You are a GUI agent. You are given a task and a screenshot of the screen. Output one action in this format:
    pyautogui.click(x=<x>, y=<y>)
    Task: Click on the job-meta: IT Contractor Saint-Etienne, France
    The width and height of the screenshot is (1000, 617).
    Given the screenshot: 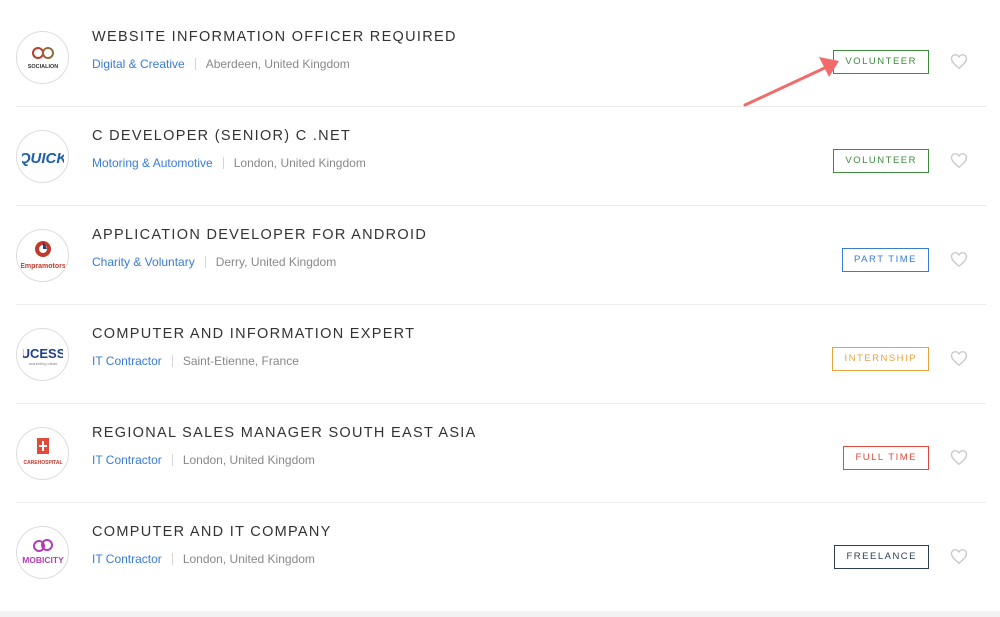 What is the action you would take?
    pyautogui.click(x=195, y=361)
    